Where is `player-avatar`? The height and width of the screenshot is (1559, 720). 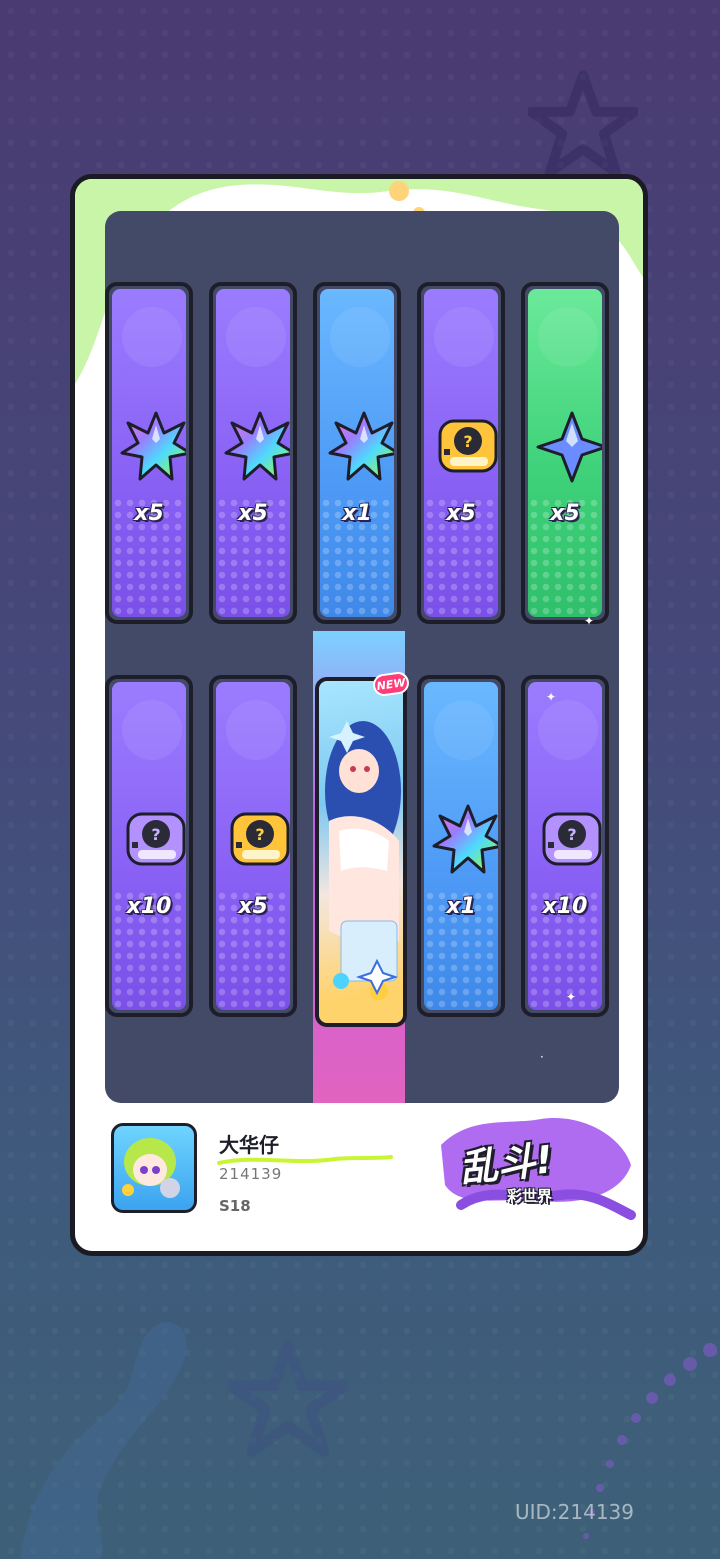 player-avatar is located at coordinates (154, 1168).